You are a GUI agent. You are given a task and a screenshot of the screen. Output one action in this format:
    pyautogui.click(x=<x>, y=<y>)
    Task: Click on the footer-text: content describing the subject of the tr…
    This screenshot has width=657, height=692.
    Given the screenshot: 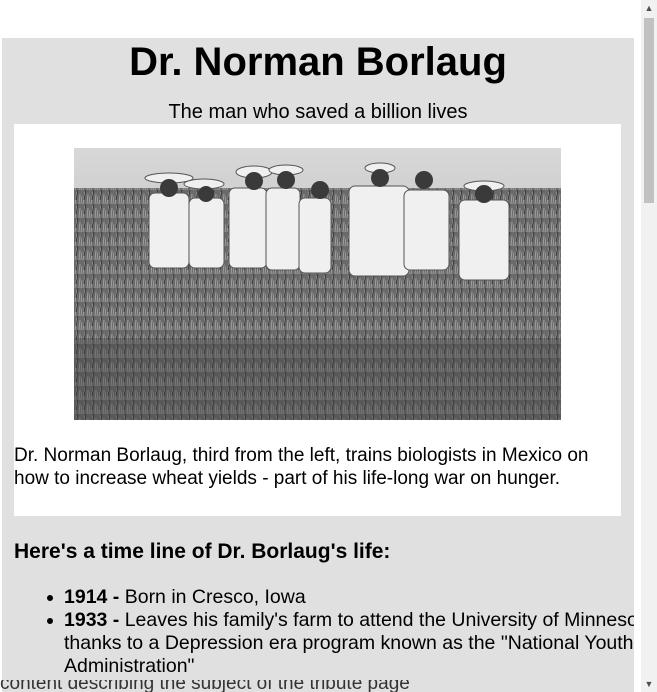 What is the action you would take?
    pyautogui.click(x=205, y=686)
    